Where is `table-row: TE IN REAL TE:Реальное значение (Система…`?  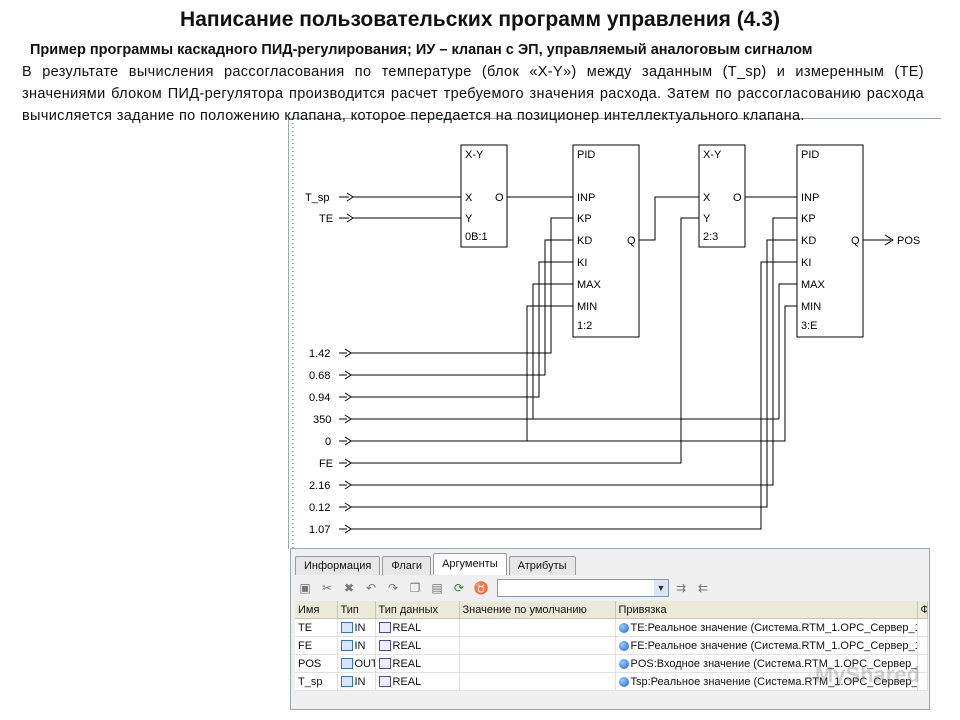 table-row: TE IN REAL TE:Реальное значение (Система… is located at coordinates (611, 627).